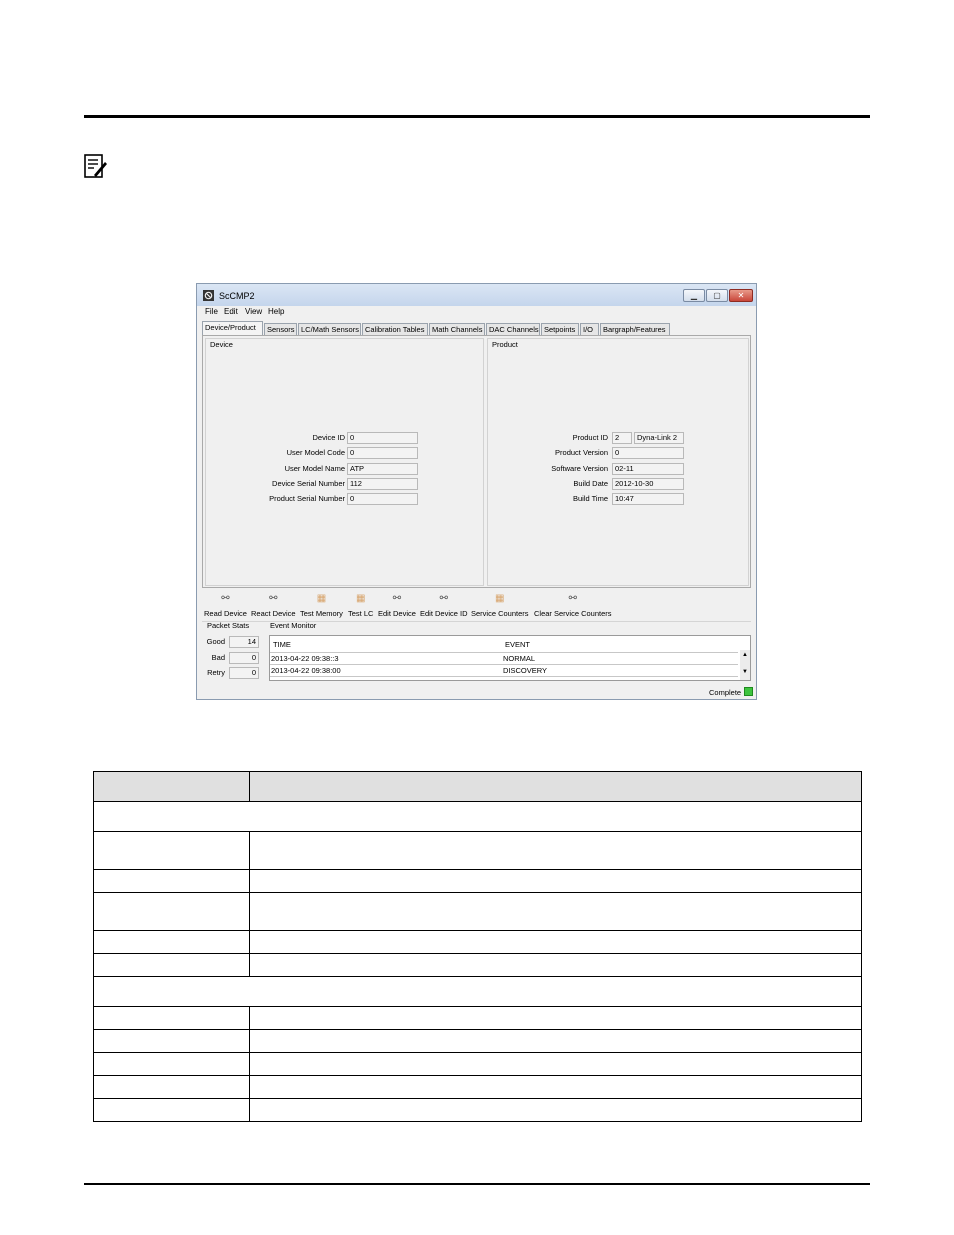 The width and height of the screenshot is (954, 1235). Describe the element at coordinates (635, 329) in the screenshot. I see `tab-bargraph-features: Bargraph/Features` at that location.